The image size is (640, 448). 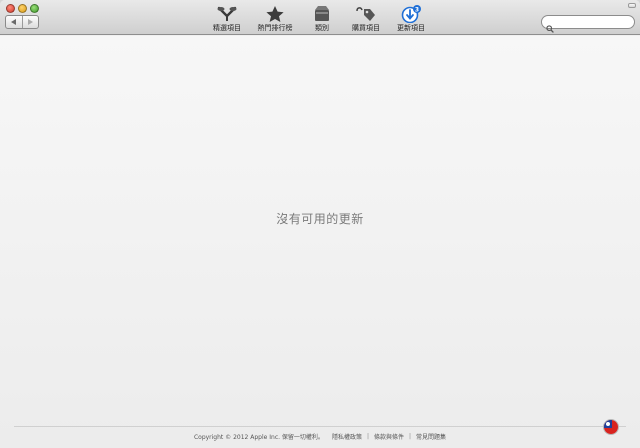 I want to click on privacy-policy-link: 隱私權政策, so click(x=347, y=436).